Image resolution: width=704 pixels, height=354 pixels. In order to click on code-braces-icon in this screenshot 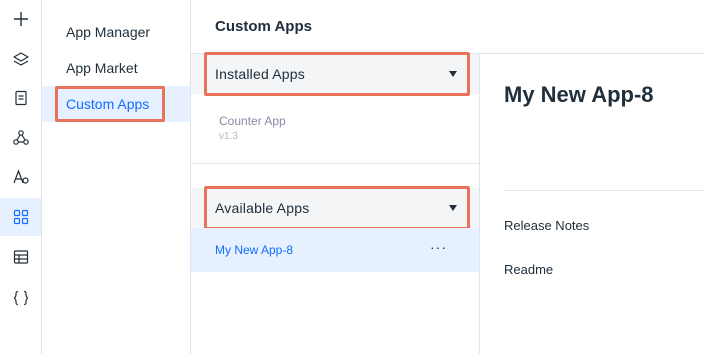, I will do `click(20, 298)`.